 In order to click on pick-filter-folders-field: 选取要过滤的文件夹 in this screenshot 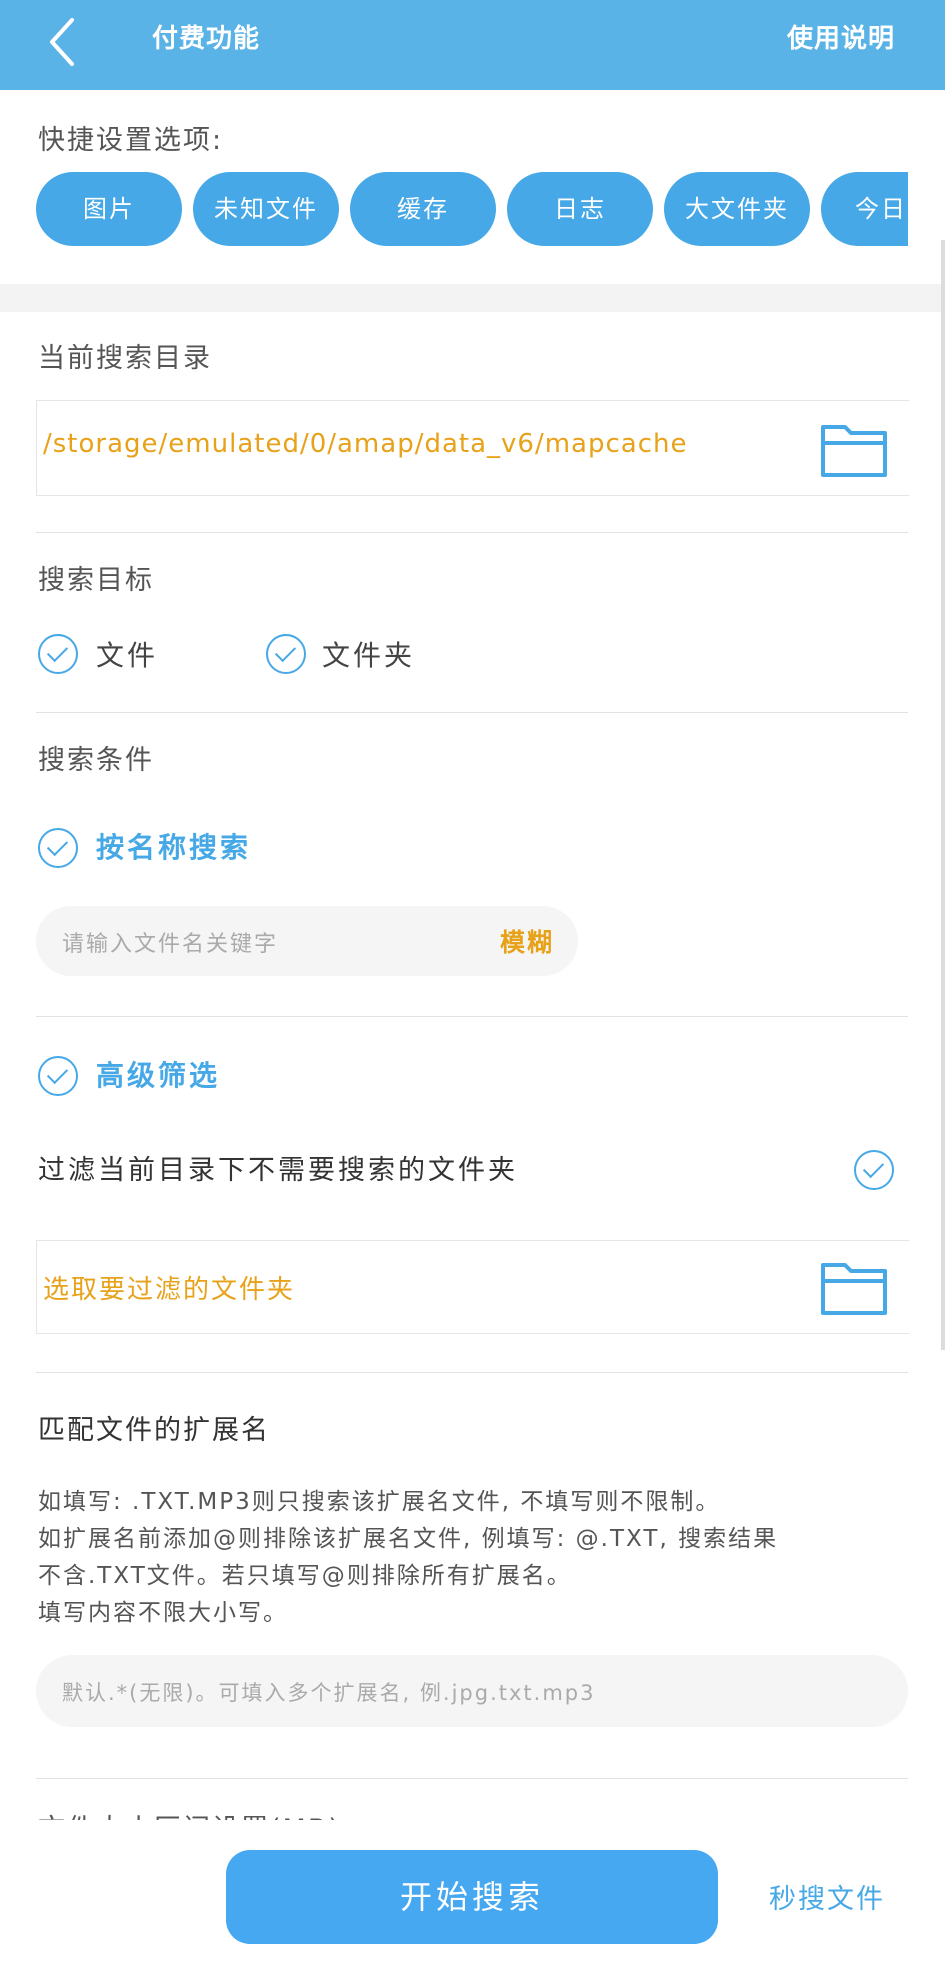, I will do `click(472, 1287)`.